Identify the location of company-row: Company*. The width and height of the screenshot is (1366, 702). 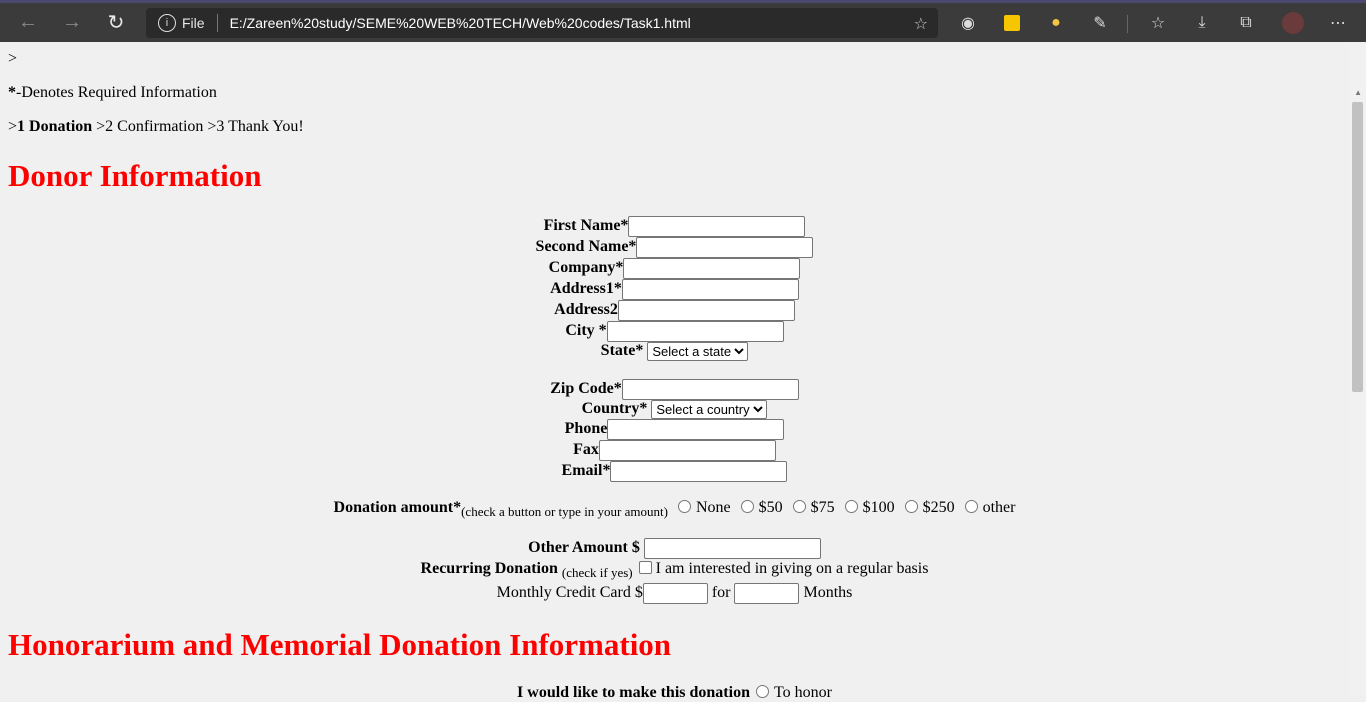
(674, 268).